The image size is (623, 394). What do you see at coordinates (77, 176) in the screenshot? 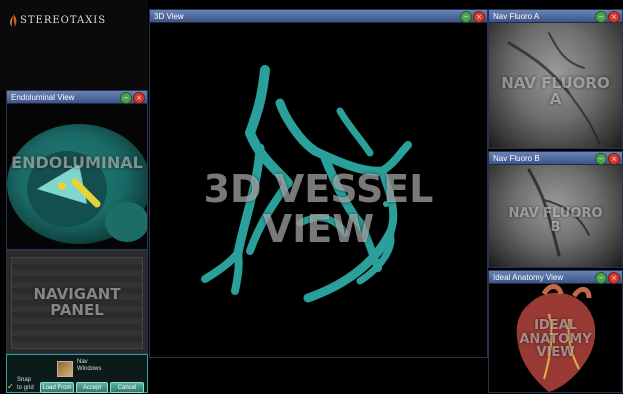
I see `endoluminal-render` at bounding box center [77, 176].